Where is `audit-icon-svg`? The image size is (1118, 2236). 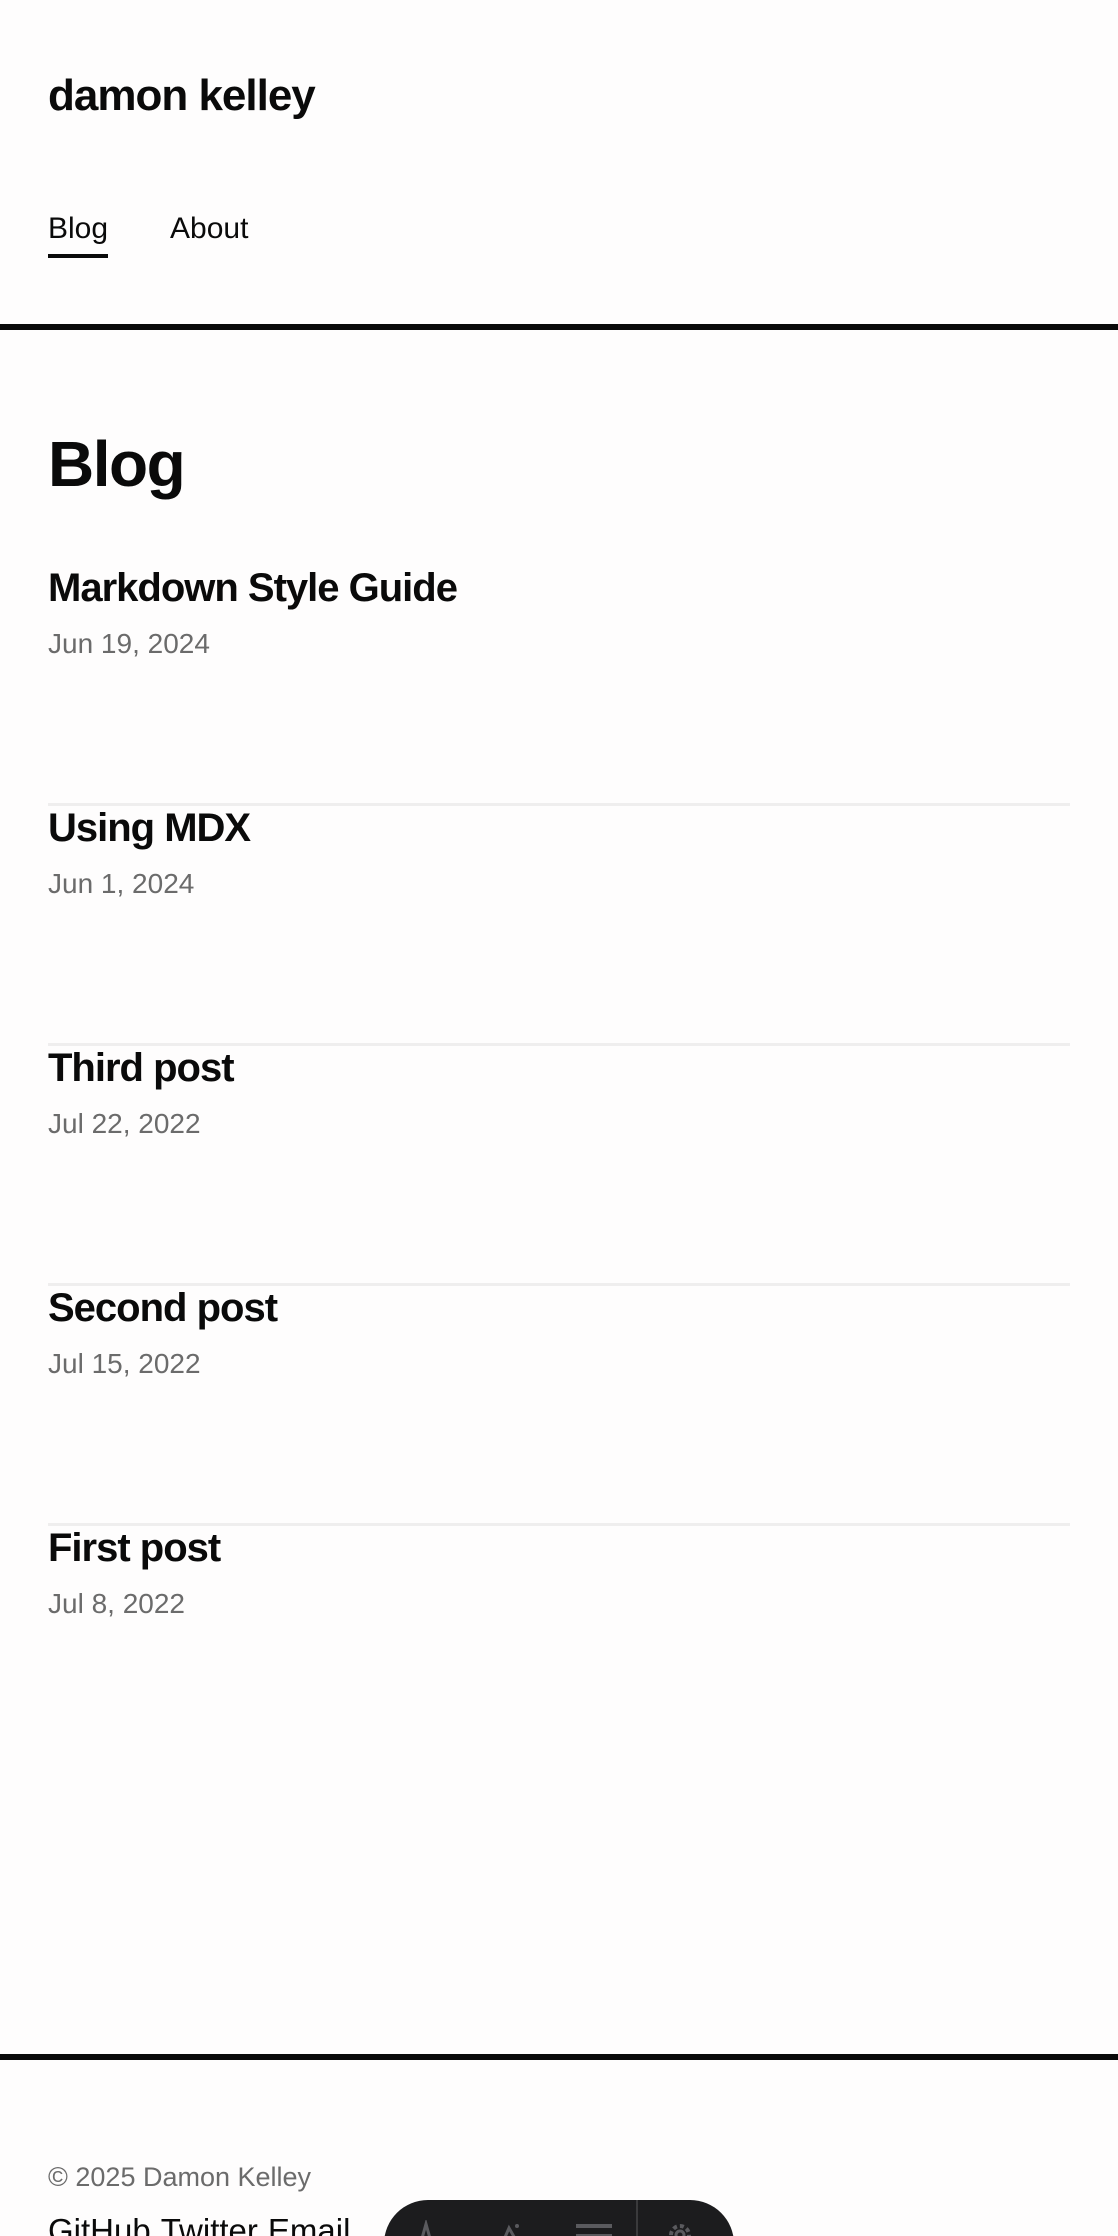 audit-icon-svg is located at coordinates (511, 2230).